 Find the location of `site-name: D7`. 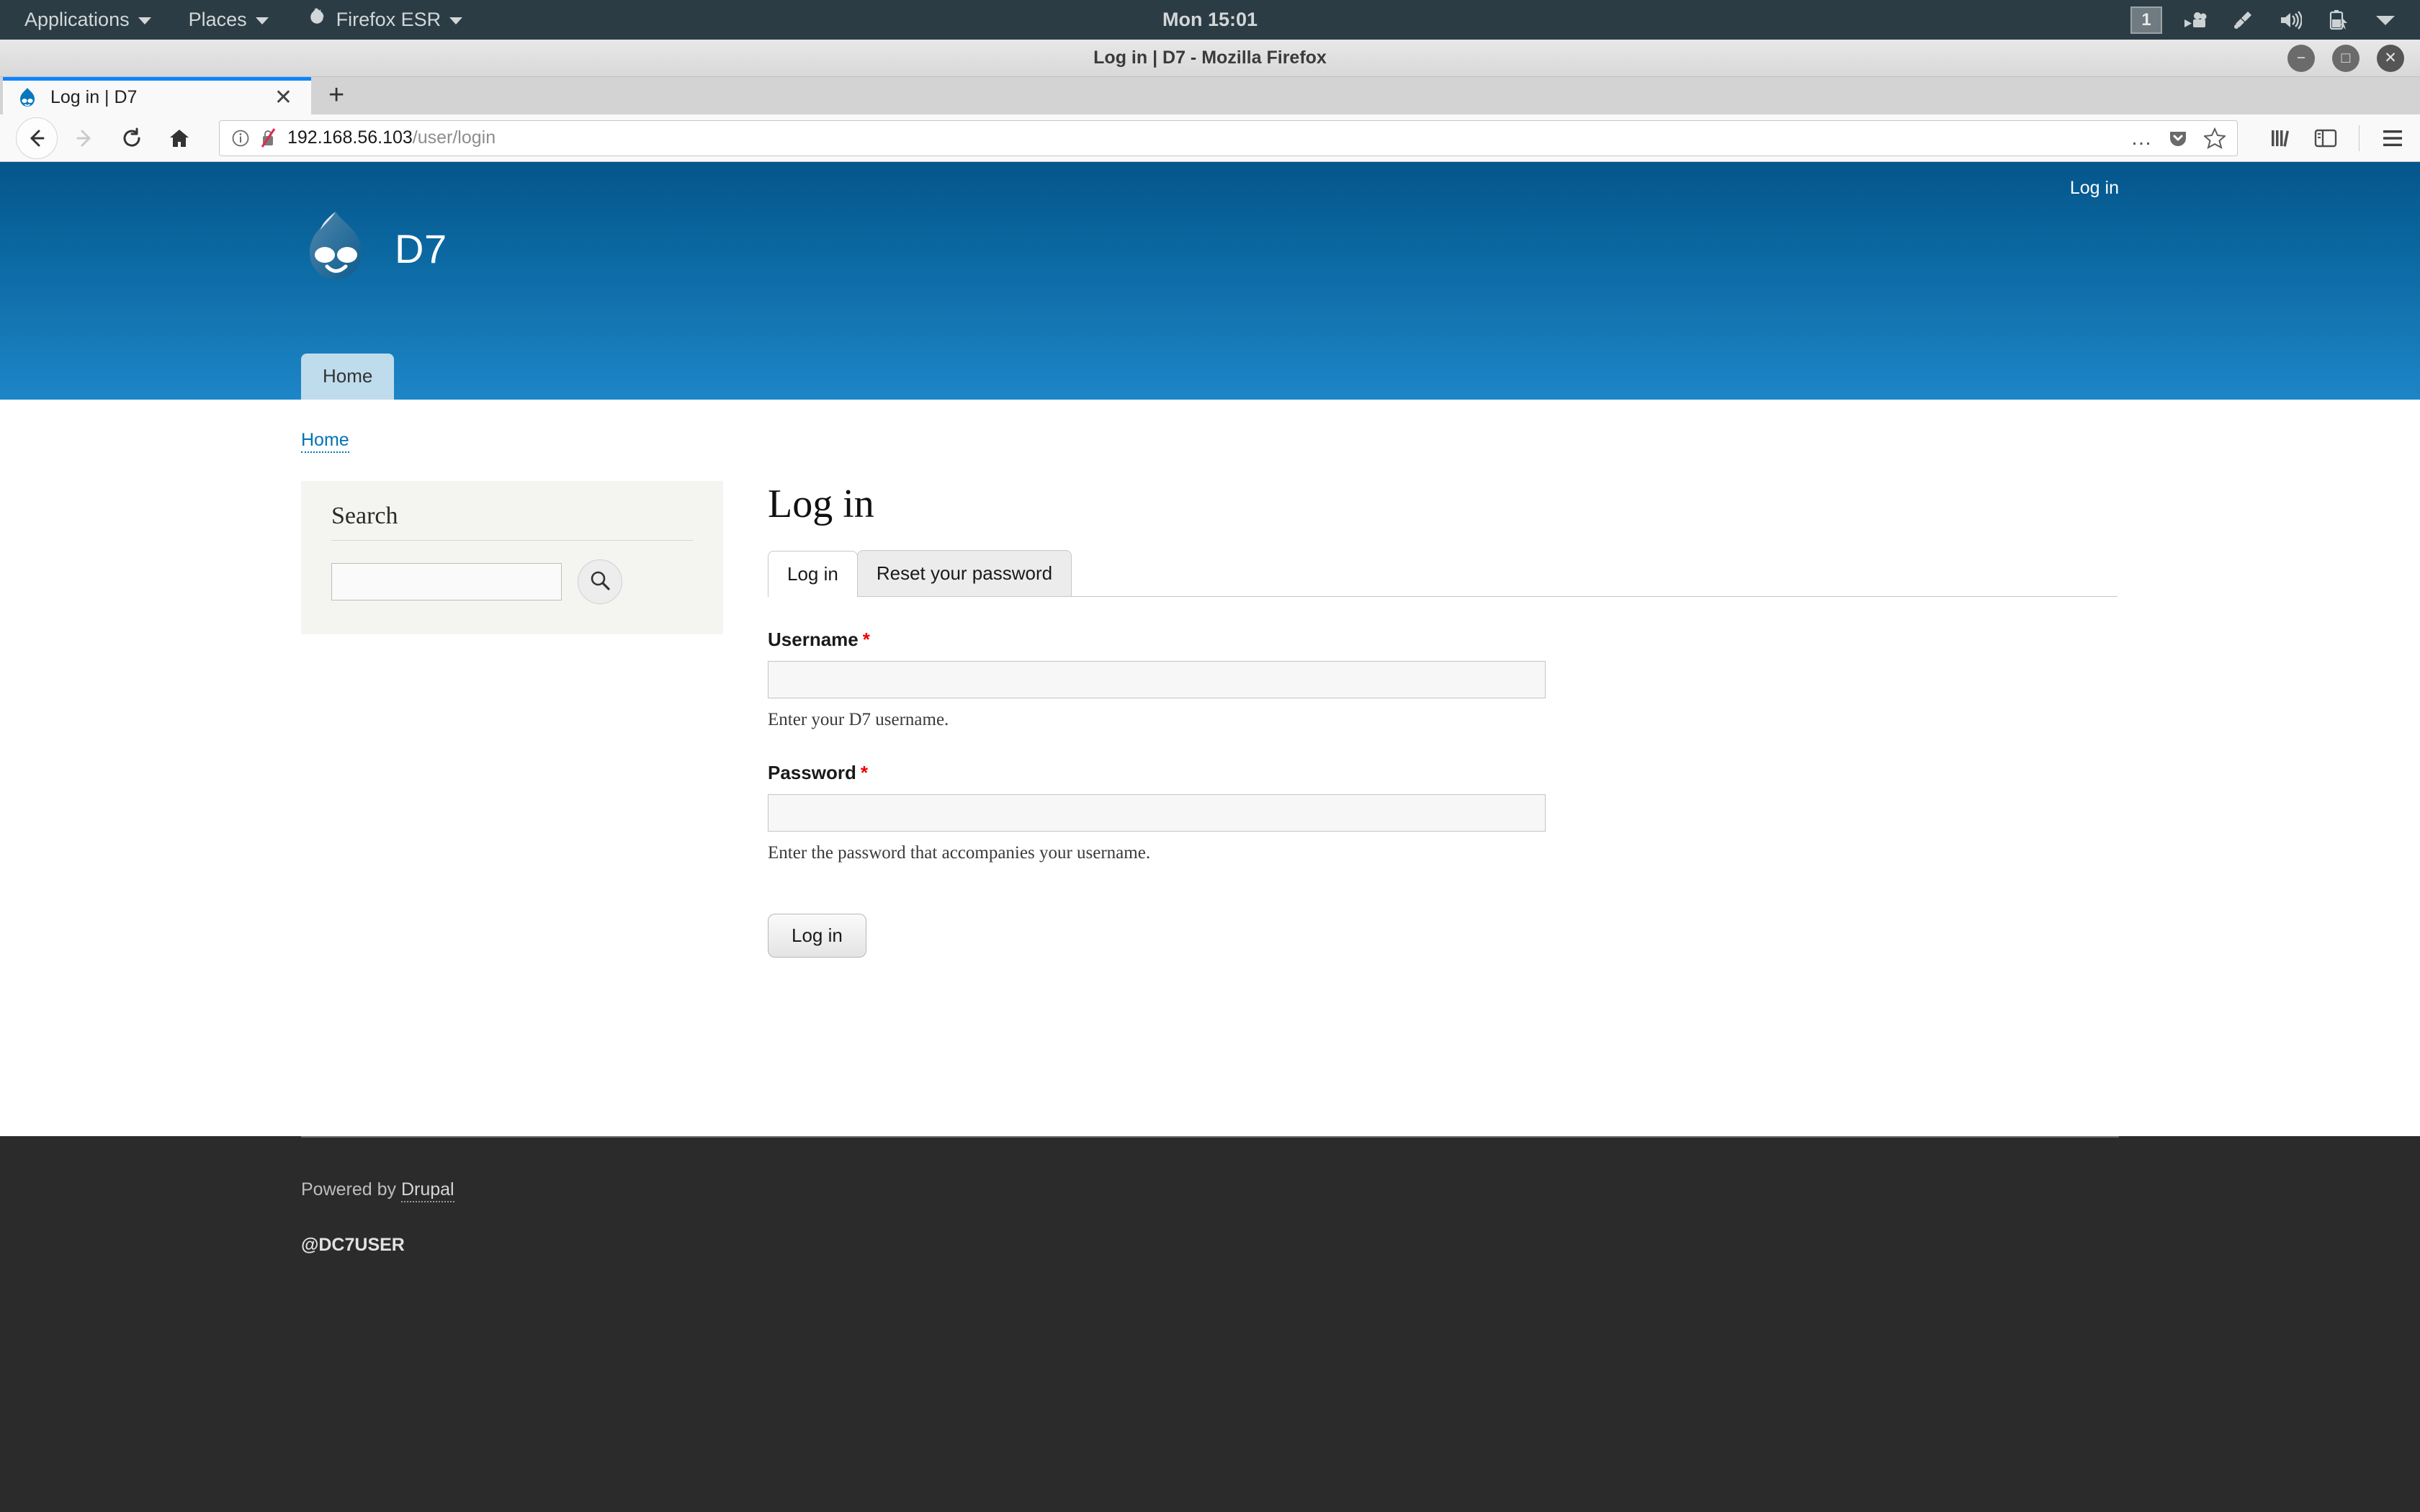

site-name: D7 is located at coordinates (421, 248).